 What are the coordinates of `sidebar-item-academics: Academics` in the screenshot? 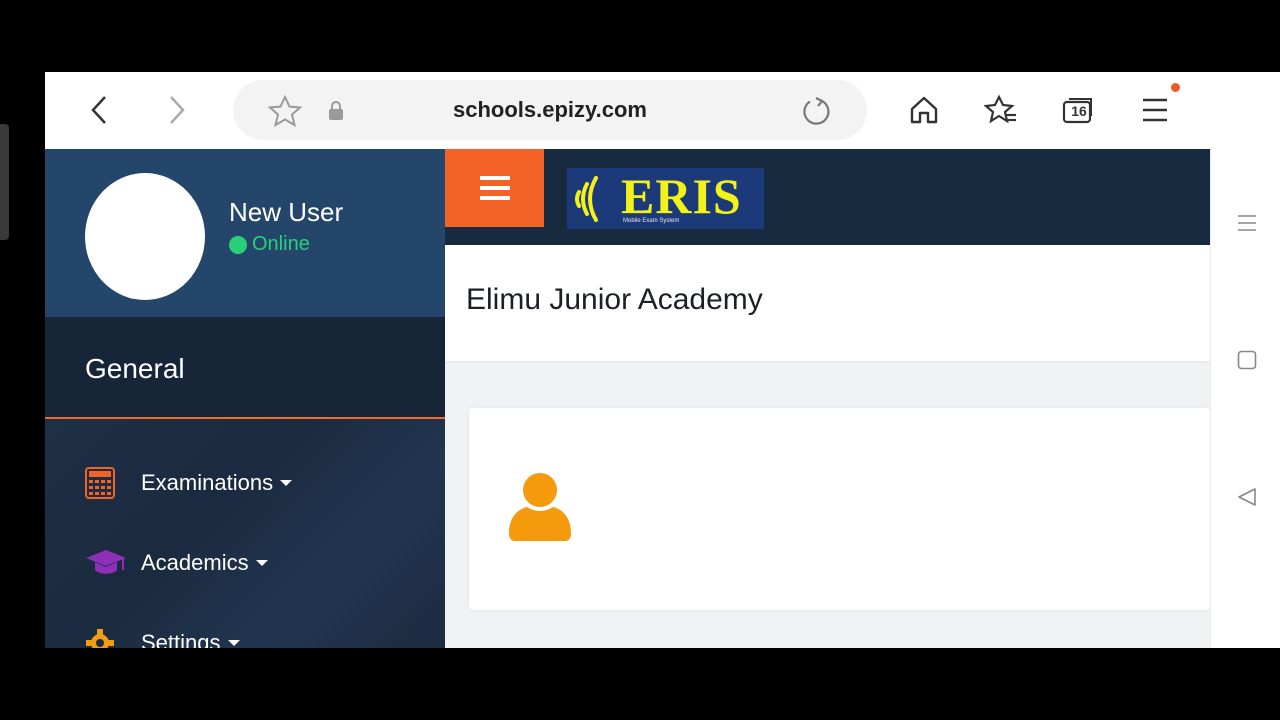 It's located at (176, 563).